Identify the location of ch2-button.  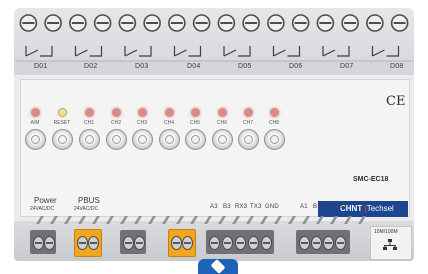
(116, 139).